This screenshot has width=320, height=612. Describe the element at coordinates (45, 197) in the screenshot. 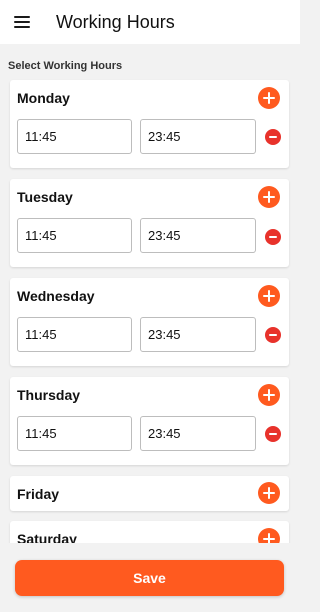

I see `day-name: Tuesday` at that location.